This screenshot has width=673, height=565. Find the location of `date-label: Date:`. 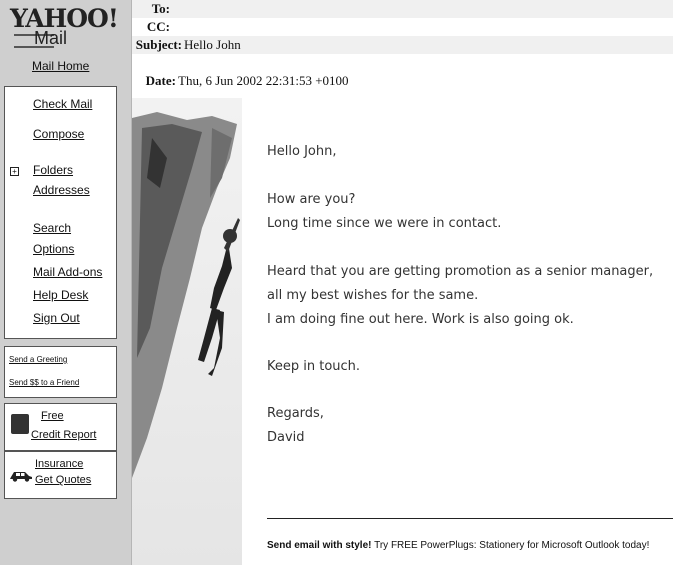

date-label: Date: is located at coordinates (160, 80).